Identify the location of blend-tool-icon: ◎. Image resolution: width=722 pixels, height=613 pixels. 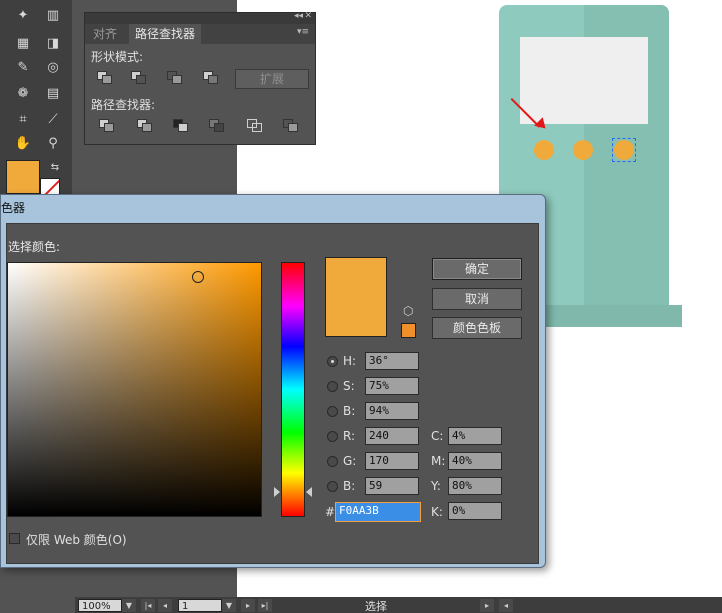
(53, 68).